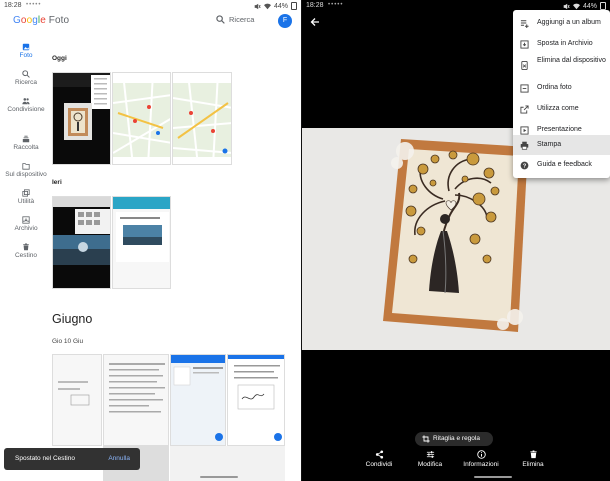 The height and width of the screenshot is (481, 610). What do you see at coordinates (26, 193) in the screenshot?
I see `utilities-icon` at bounding box center [26, 193].